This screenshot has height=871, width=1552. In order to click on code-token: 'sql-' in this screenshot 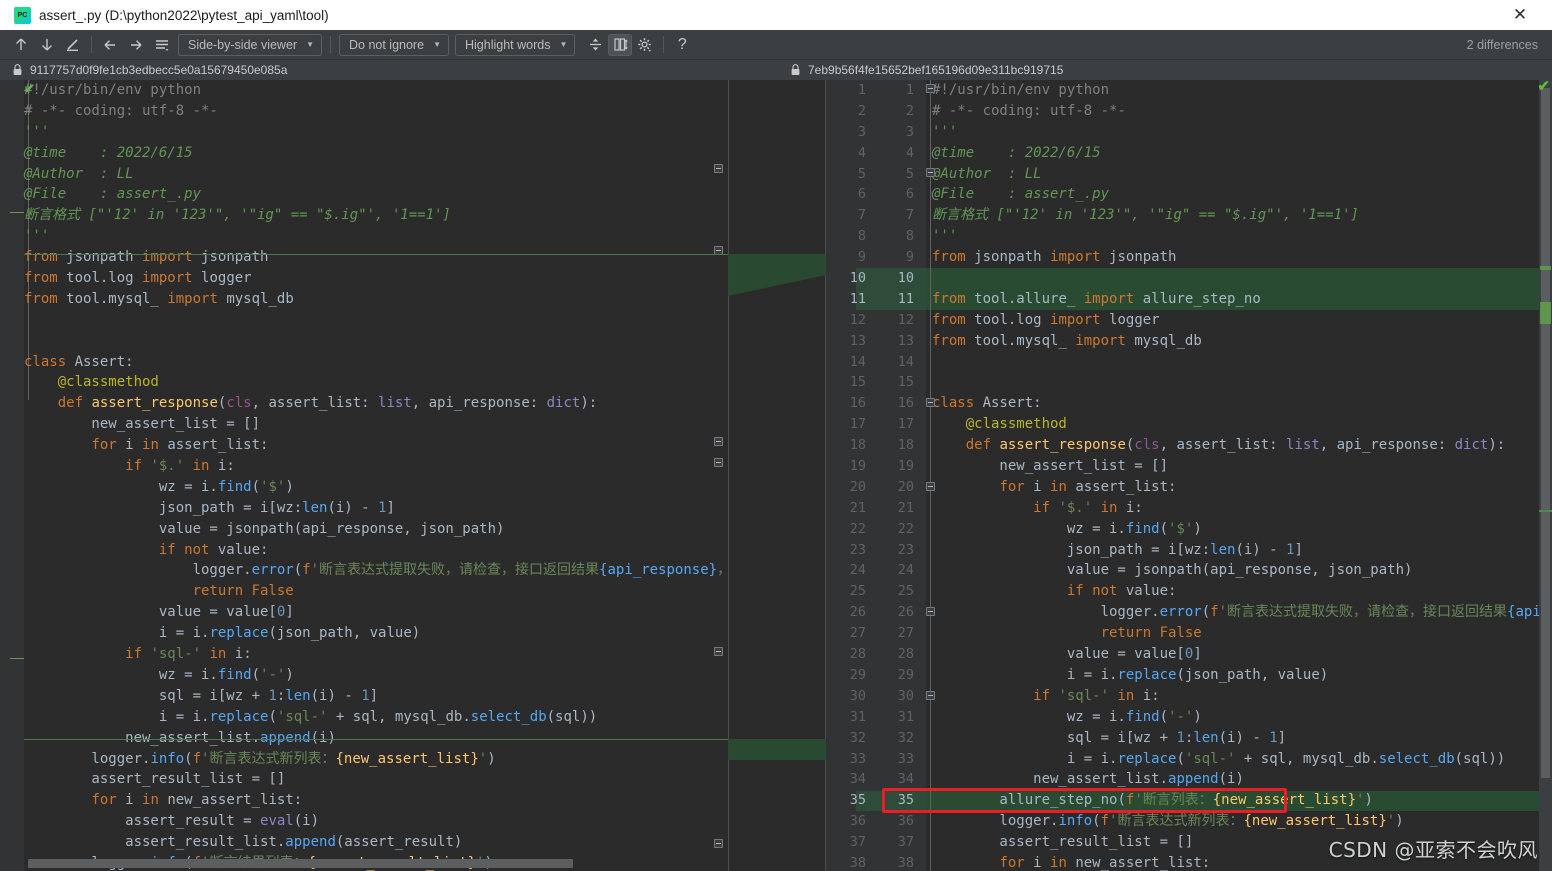, I will do `click(1088, 695)`.